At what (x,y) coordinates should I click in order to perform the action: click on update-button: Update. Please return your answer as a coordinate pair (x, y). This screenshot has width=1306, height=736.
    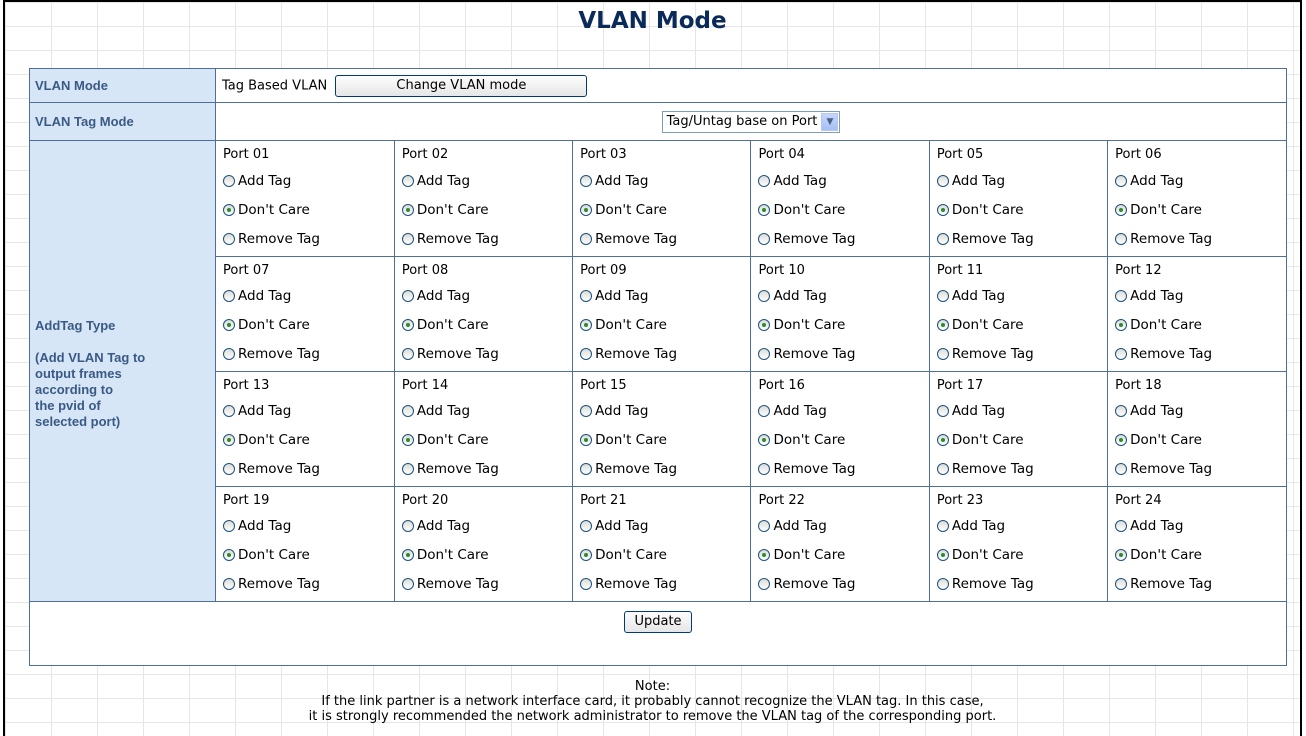
    Looking at the image, I should click on (658, 621).